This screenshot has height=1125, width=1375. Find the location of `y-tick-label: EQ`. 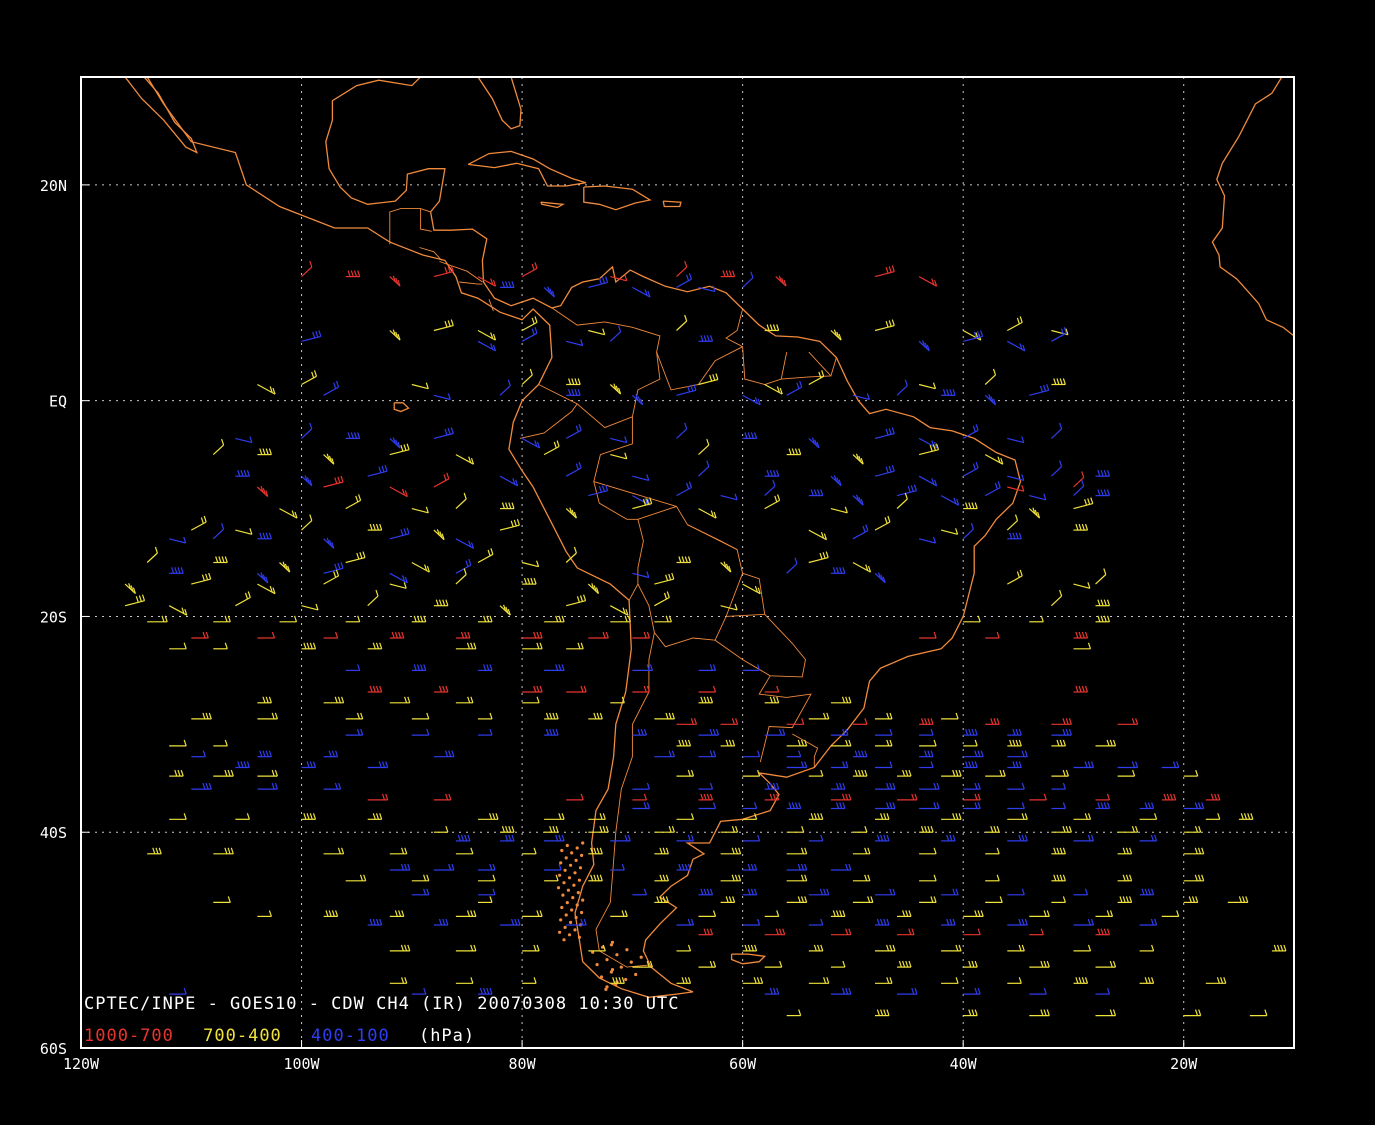

y-tick-label: EQ is located at coordinates (58, 402).